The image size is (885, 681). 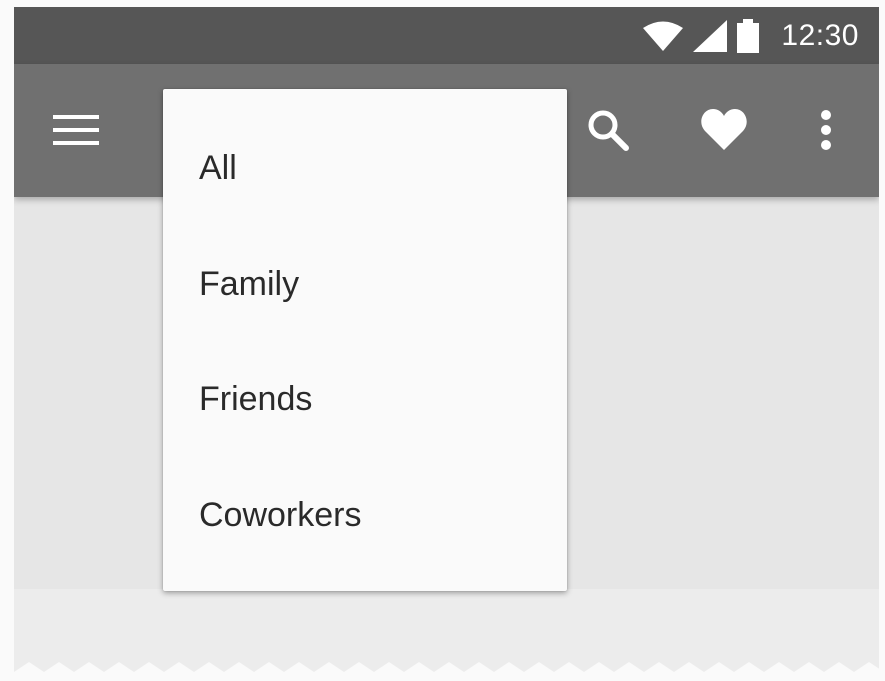 I want to click on menu-button, so click(x=76, y=132).